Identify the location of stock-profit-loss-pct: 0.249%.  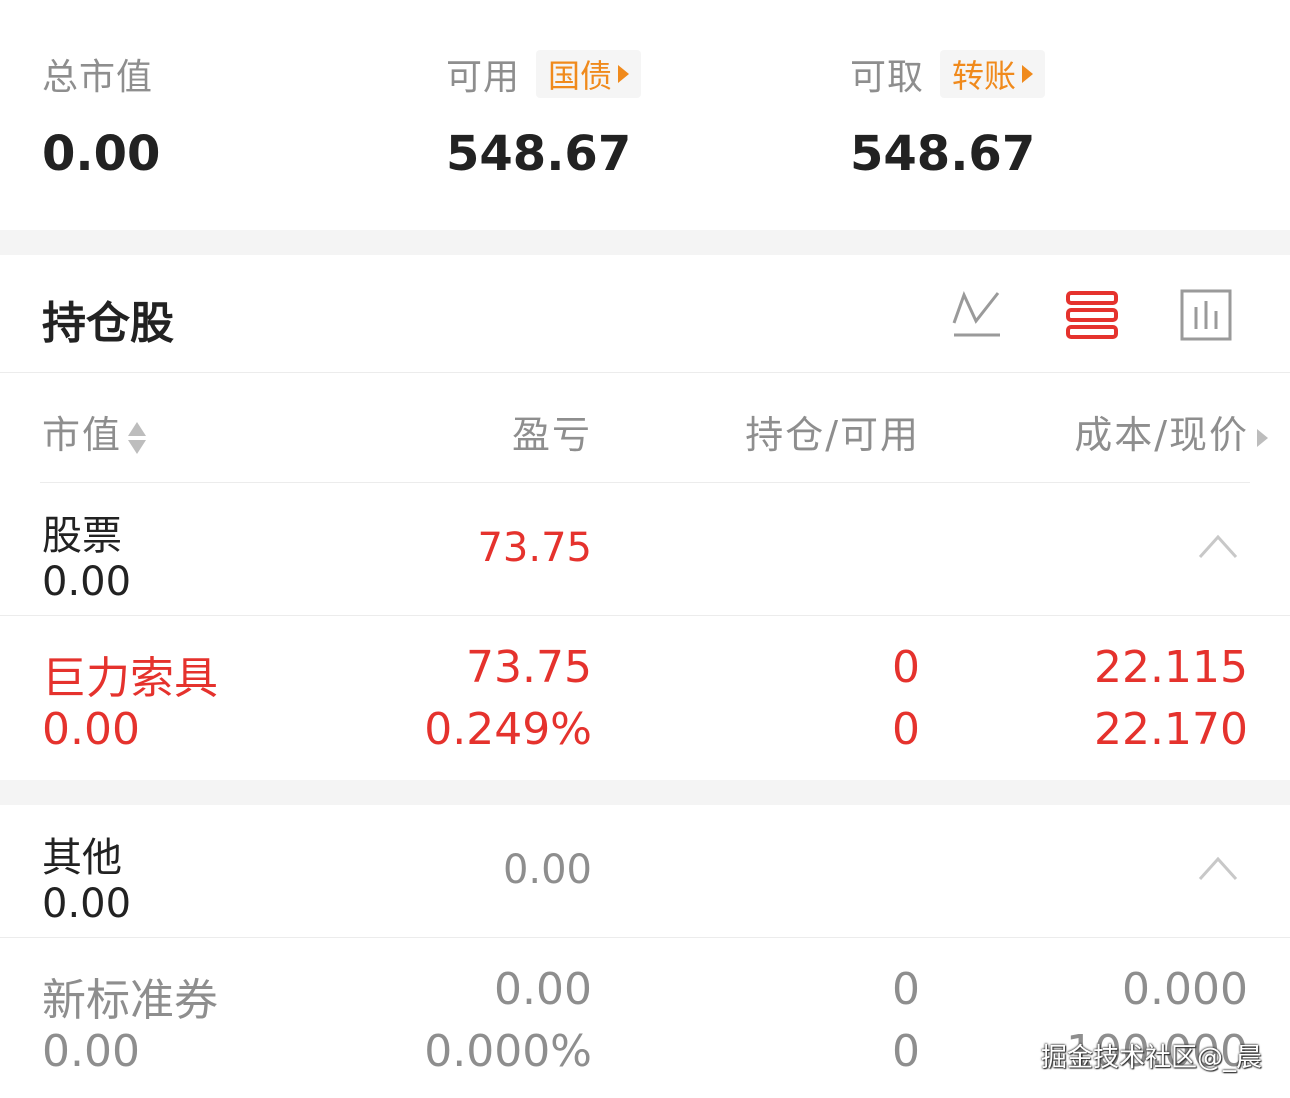
(508, 729).